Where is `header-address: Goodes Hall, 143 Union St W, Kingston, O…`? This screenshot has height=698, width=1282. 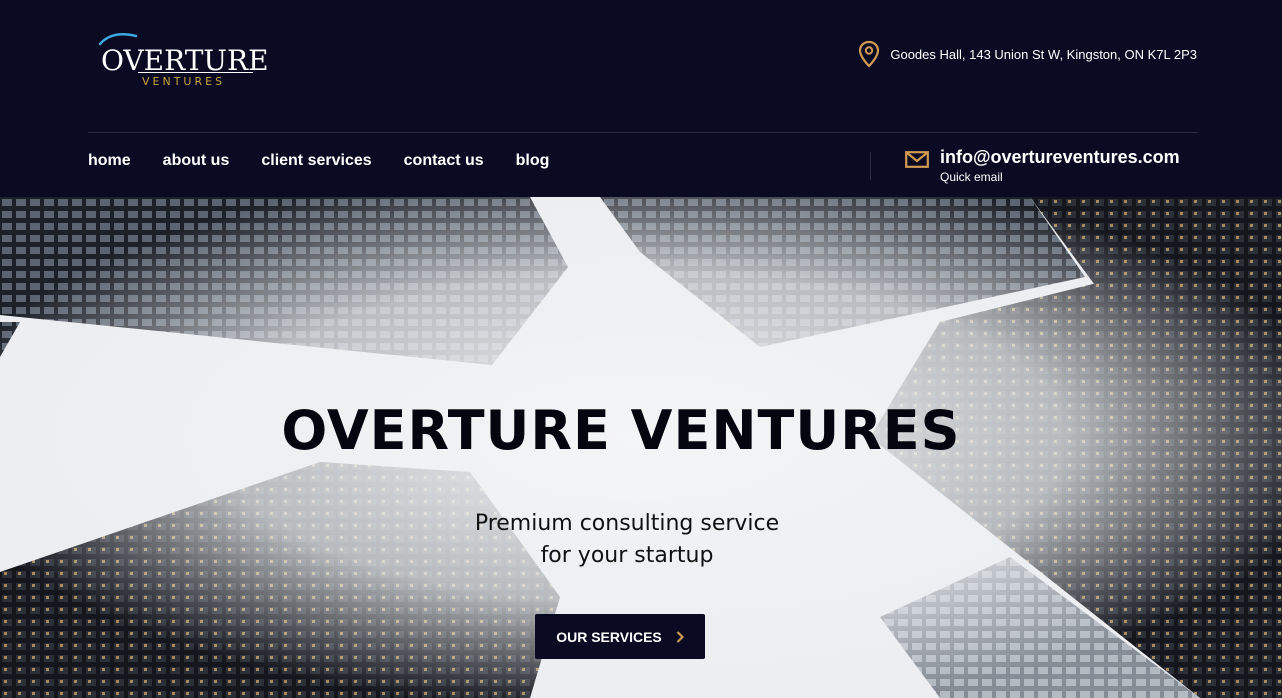 header-address: Goodes Hall, 143 Union St W, Kingston, O… is located at coordinates (1027, 54).